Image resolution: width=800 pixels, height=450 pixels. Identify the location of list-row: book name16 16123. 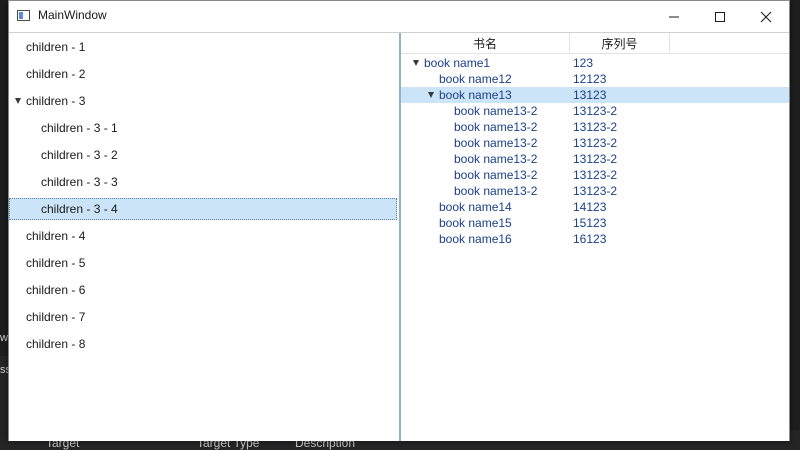
(595, 239).